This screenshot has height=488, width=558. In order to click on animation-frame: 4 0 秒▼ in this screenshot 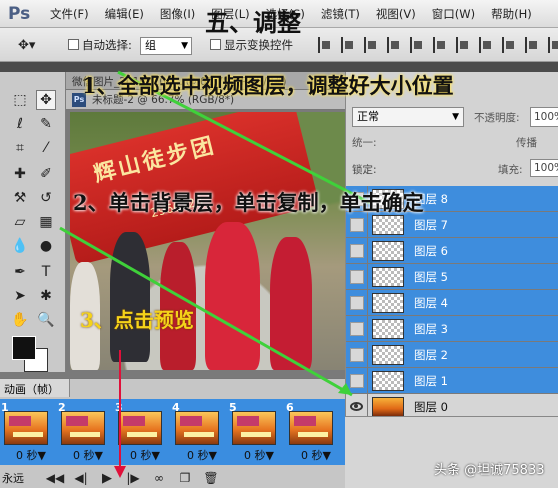, I will do `click(198, 432)`.